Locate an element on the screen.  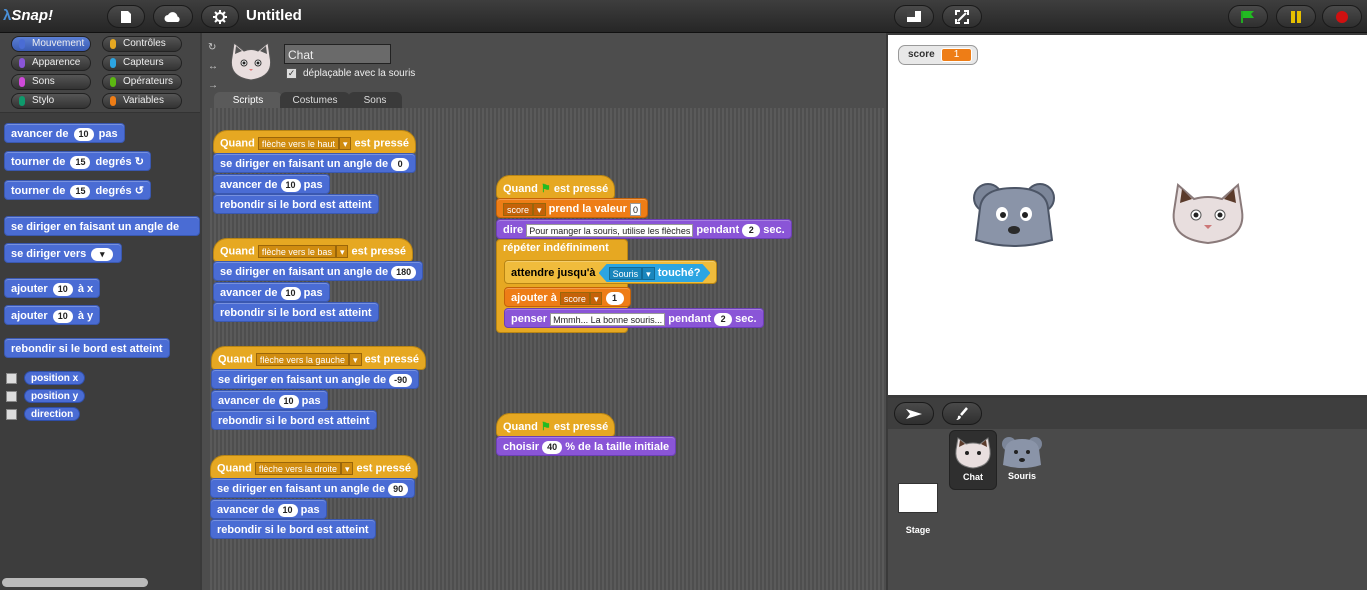
draggable-label: déplaçable avec la souris is located at coordinates (359, 73).